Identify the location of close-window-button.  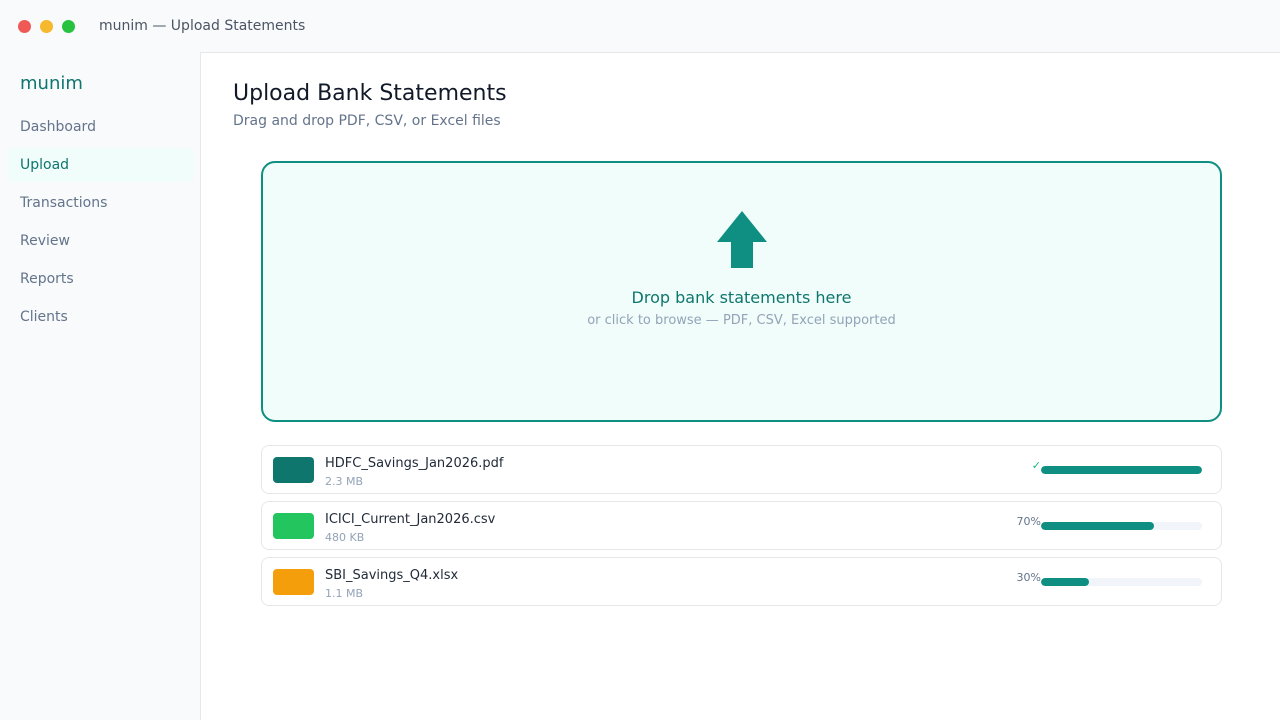
(24, 26).